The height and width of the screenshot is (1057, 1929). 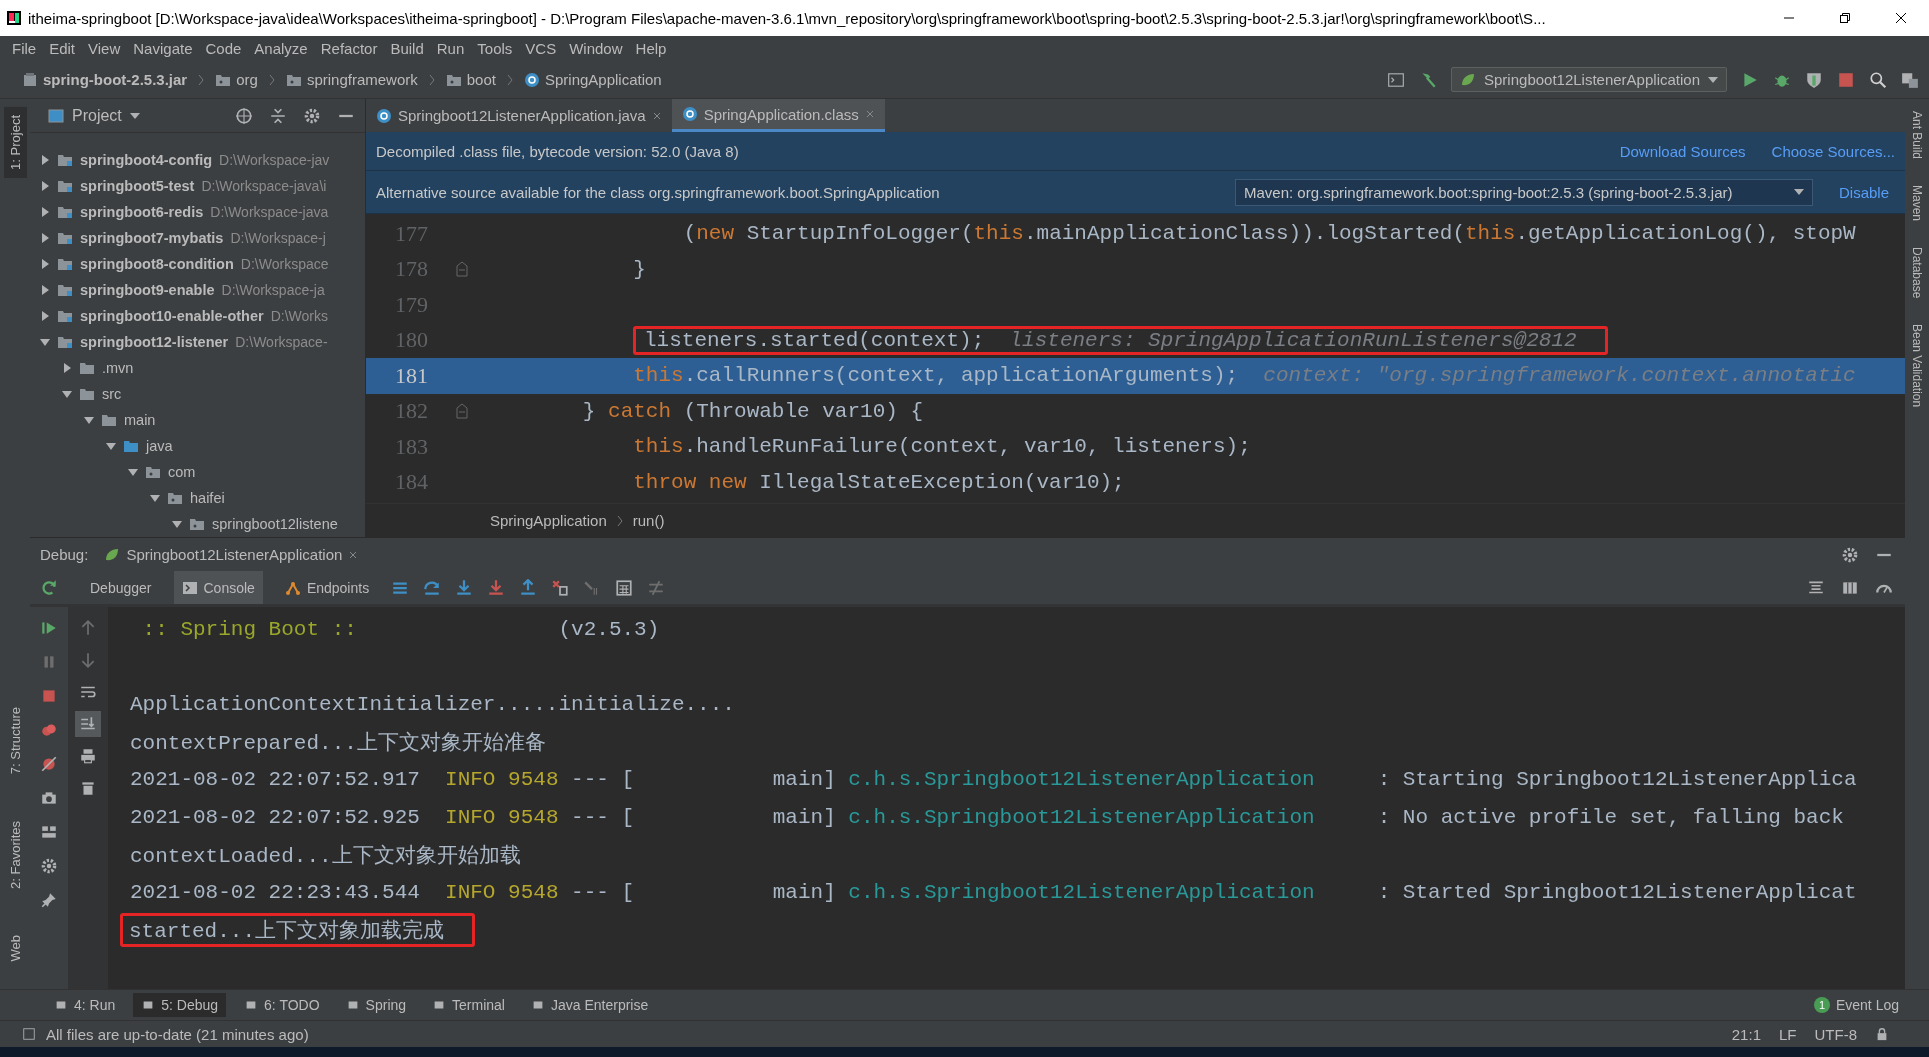 I want to click on tree-item: springboot8-condition, so click(x=157, y=264).